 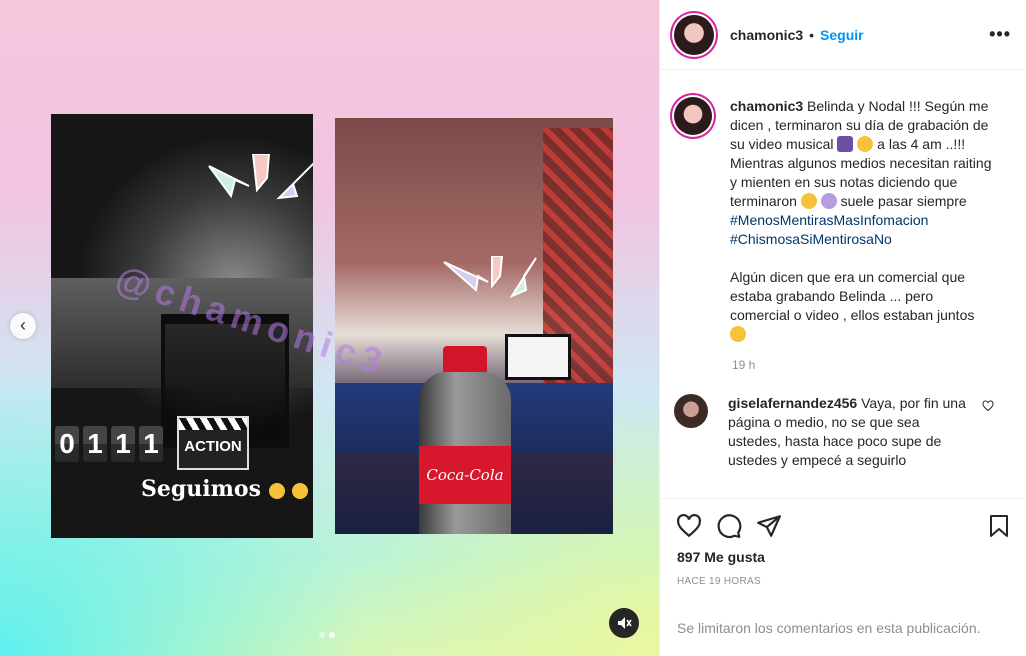 What do you see at coordinates (845, 144) in the screenshot?
I see `music-notes-emoji-icon` at bounding box center [845, 144].